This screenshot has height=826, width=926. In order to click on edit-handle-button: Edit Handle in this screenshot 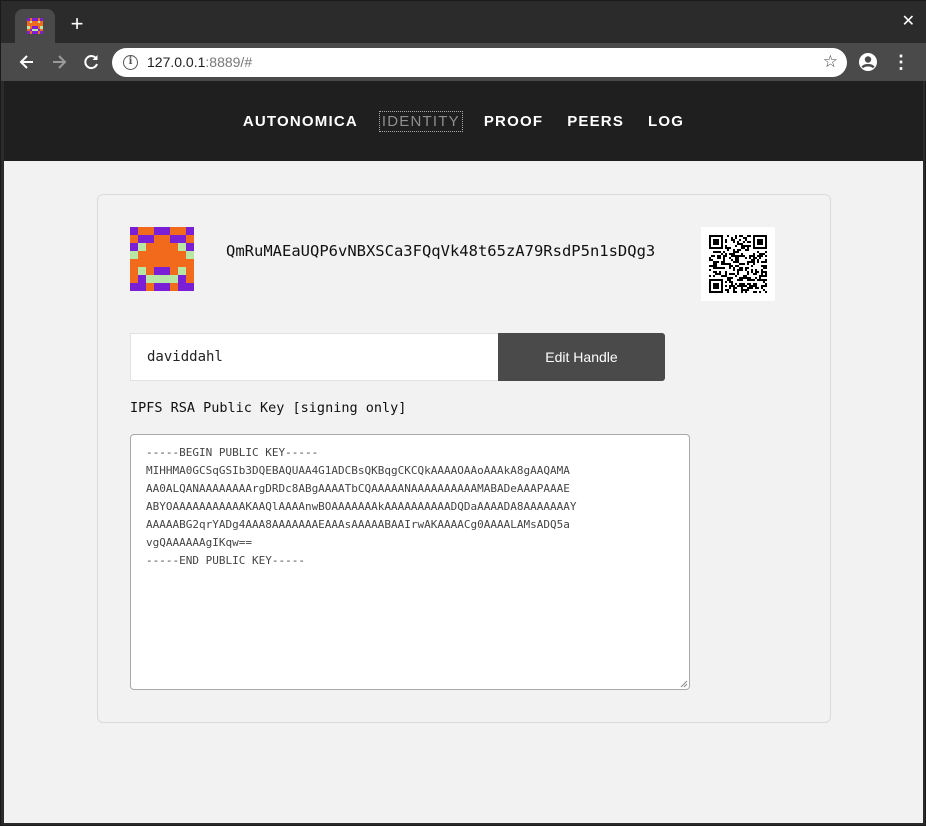, I will do `click(581, 357)`.